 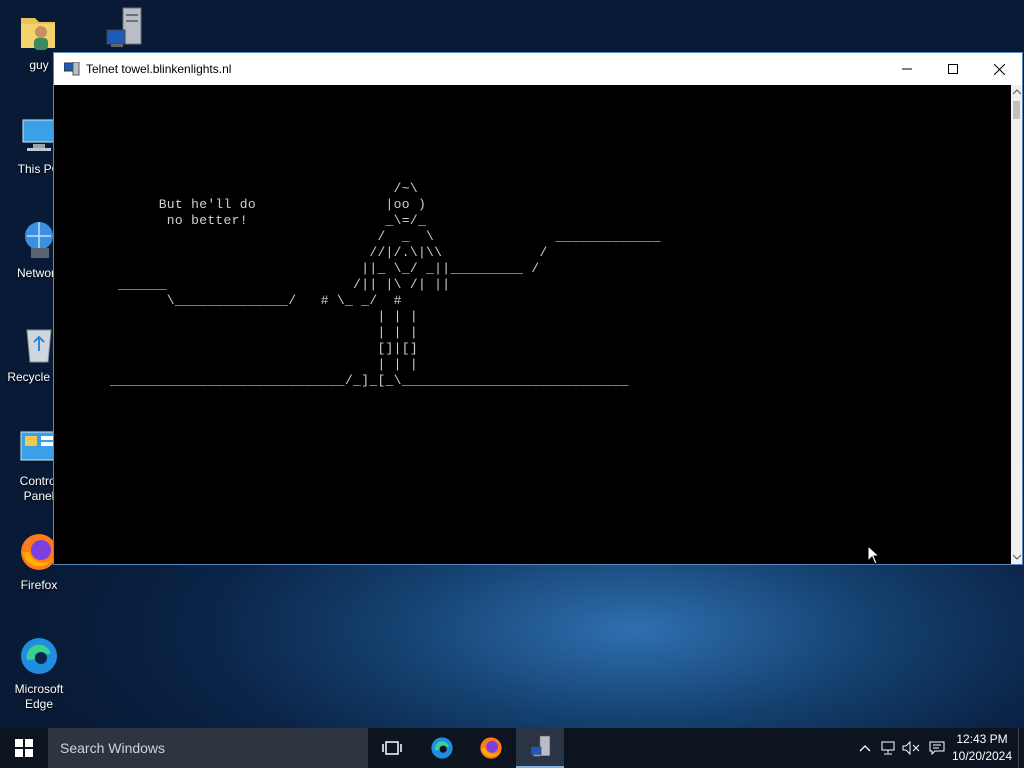 I want to click on network-wired-icon, so click(x=888, y=748).